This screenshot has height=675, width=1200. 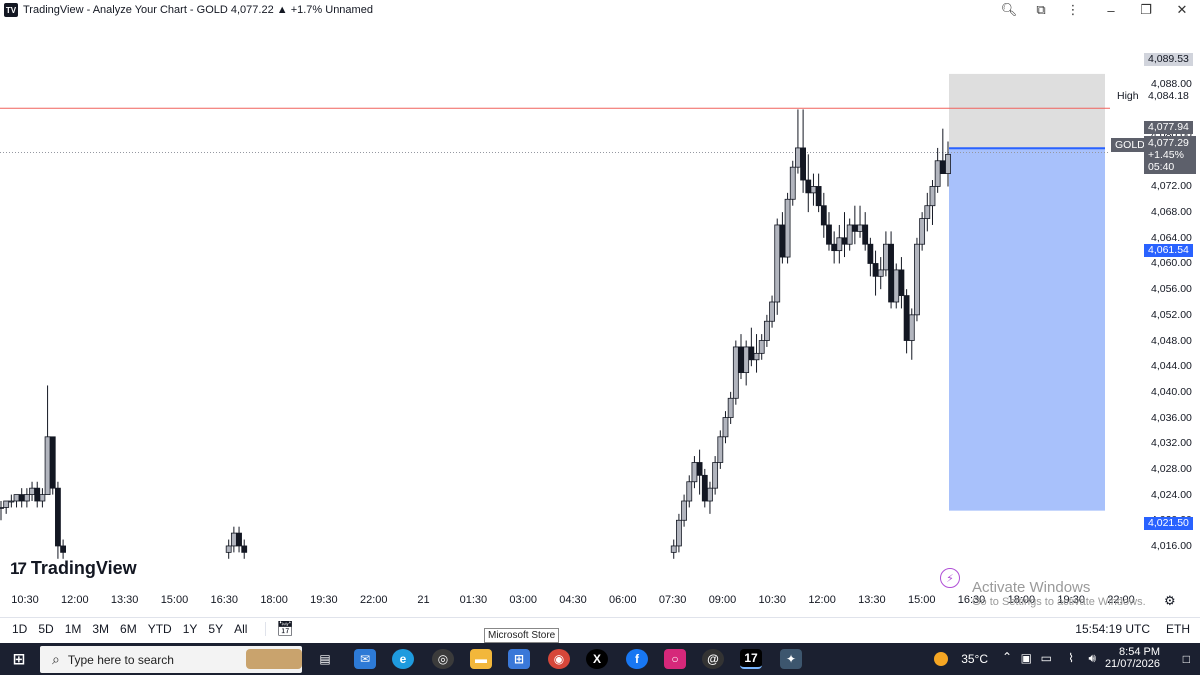 I want to click on threads-icon: @, so click(x=713, y=659).